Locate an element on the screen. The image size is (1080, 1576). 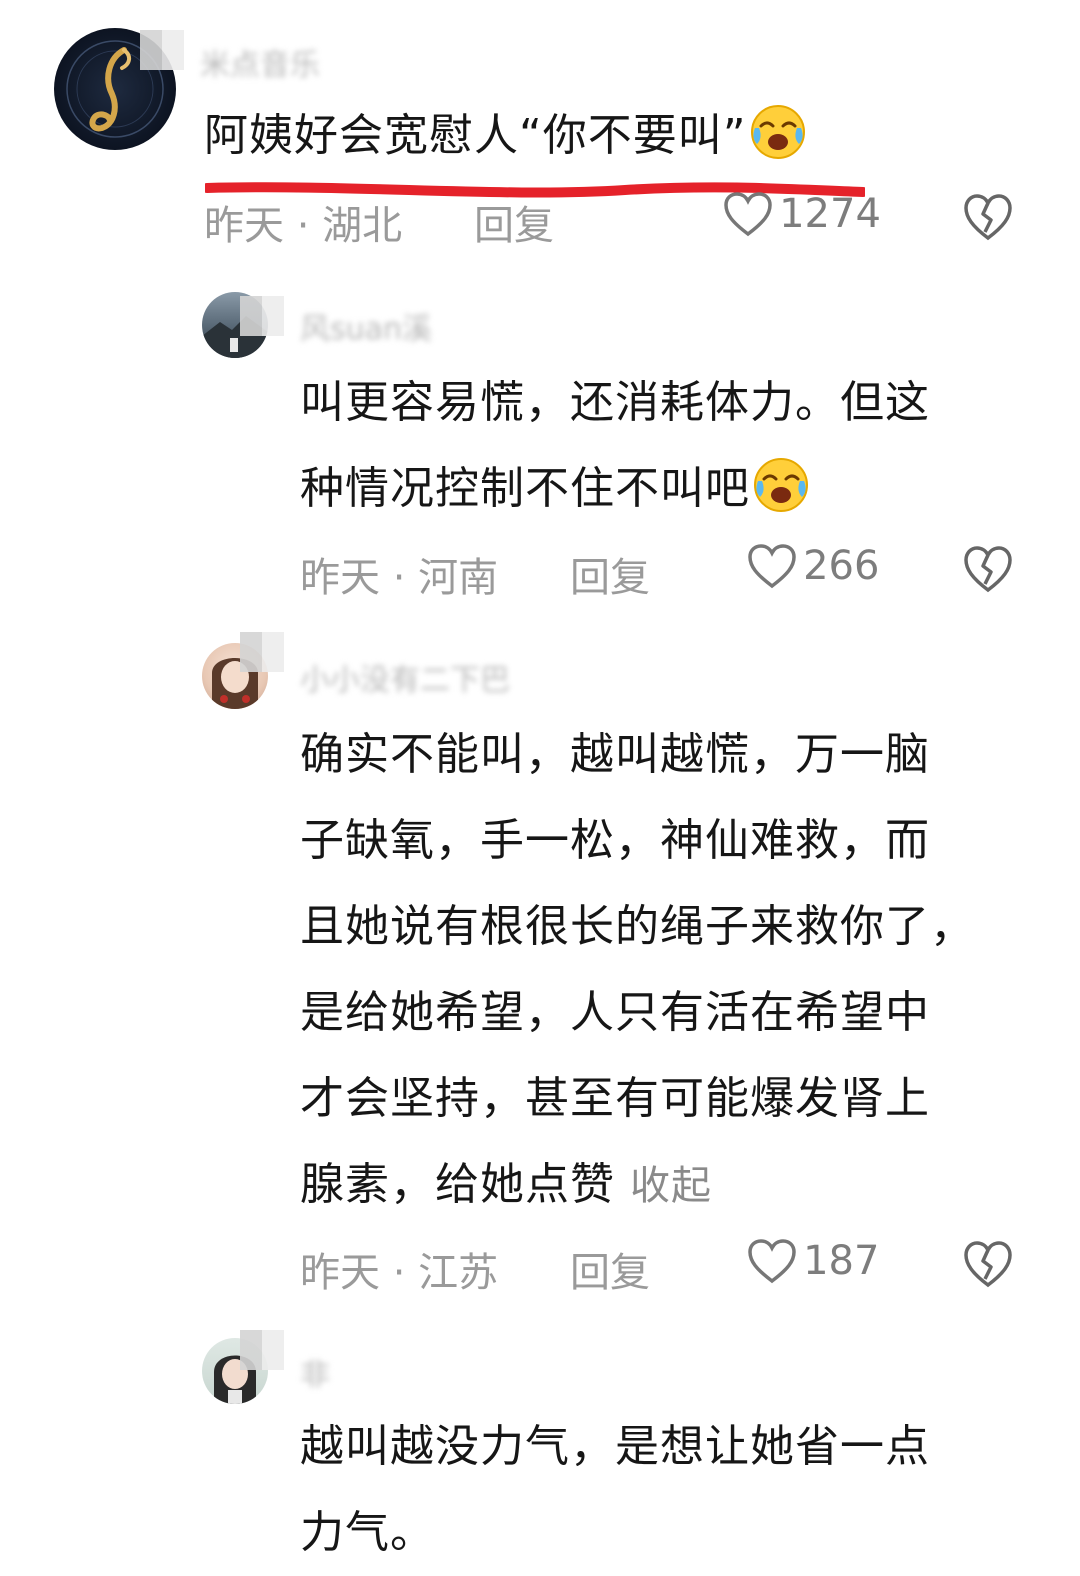
like-button: 266 is located at coordinates (812, 566).